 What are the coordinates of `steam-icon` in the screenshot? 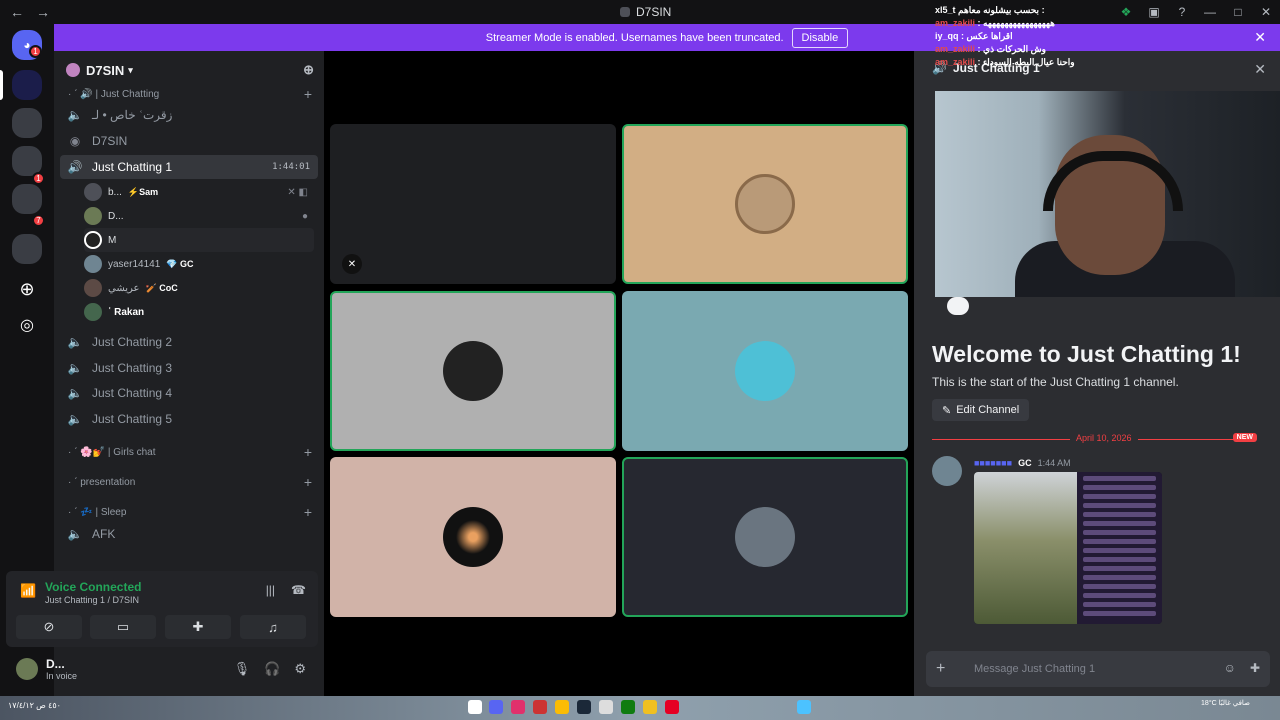 It's located at (584, 707).